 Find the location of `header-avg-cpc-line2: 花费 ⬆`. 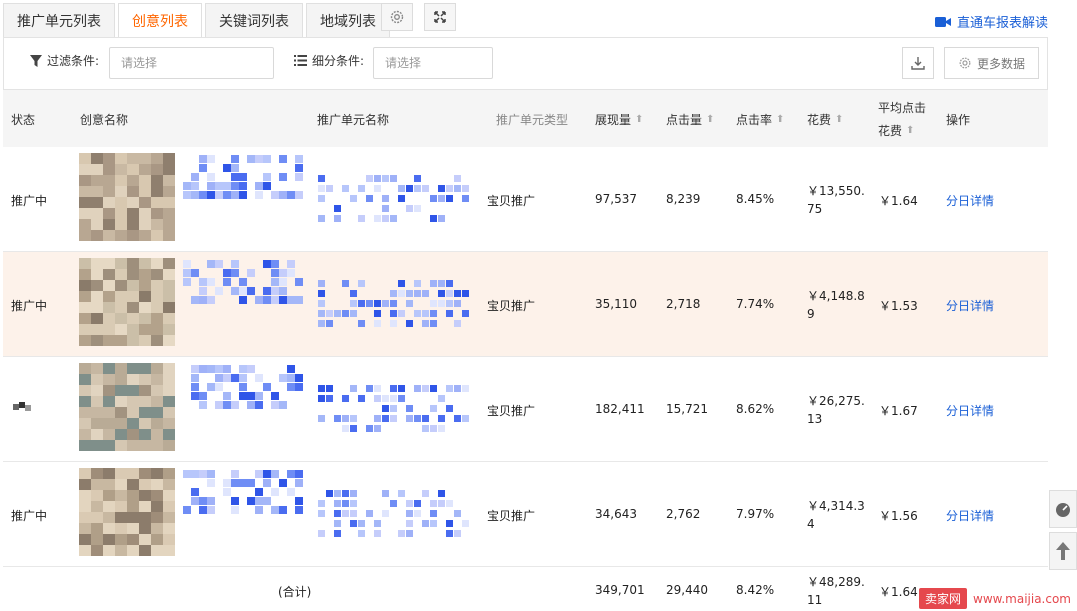

header-avg-cpc-line2: 花费 ⬆ is located at coordinates (896, 130).